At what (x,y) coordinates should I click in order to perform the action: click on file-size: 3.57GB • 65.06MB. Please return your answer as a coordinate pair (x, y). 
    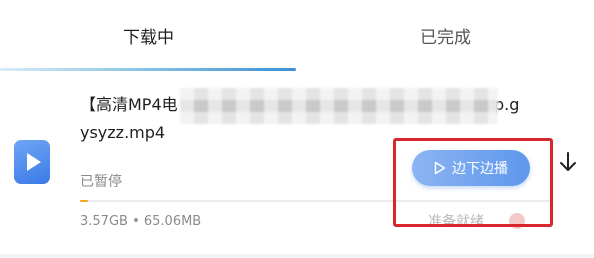
    Looking at the image, I should click on (141, 221).